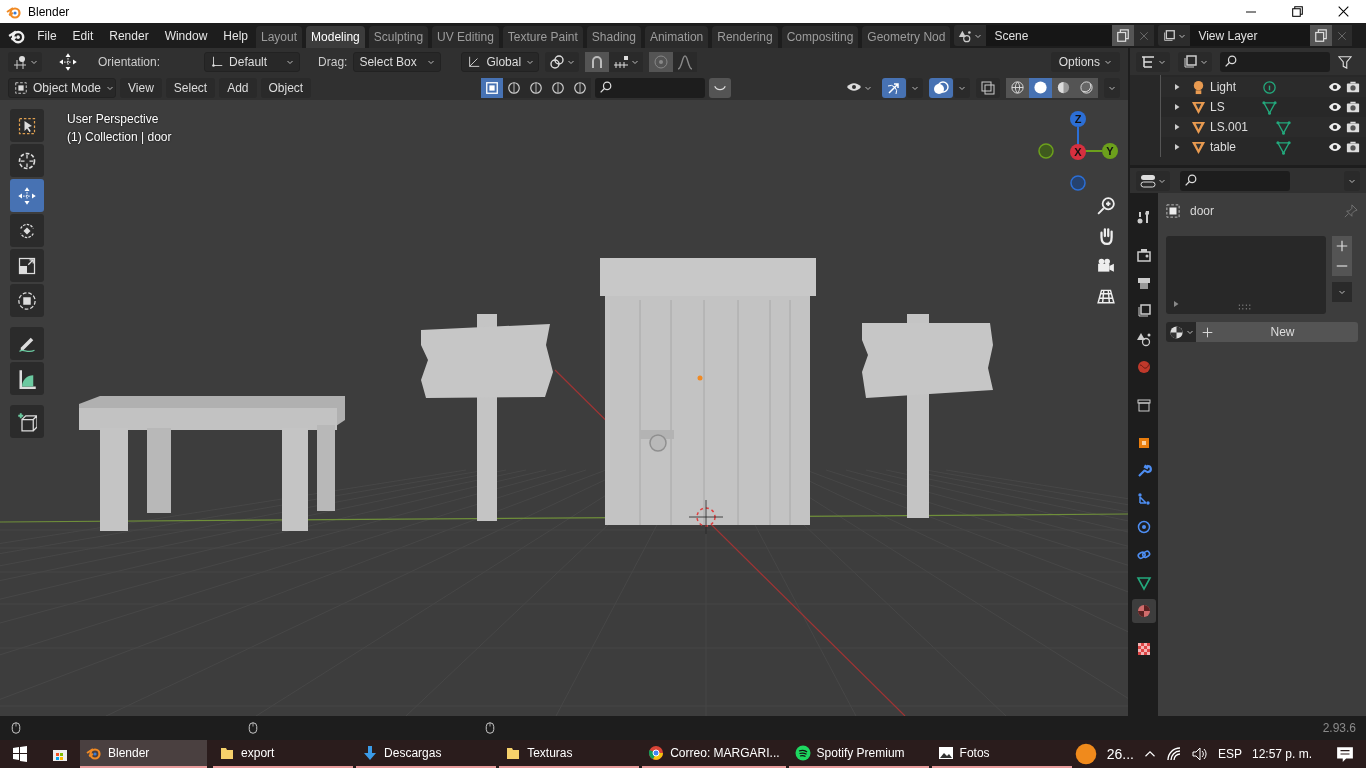 This screenshot has height=768, width=1366. I want to click on menu-item: Help, so click(235, 35).